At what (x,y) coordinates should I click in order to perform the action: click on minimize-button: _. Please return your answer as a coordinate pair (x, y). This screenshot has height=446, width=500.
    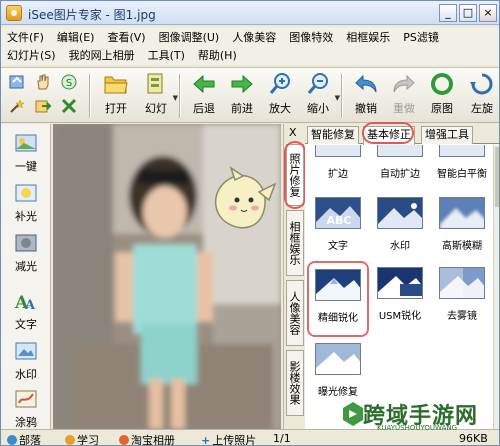
    Looking at the image, I should click on (448, 13).